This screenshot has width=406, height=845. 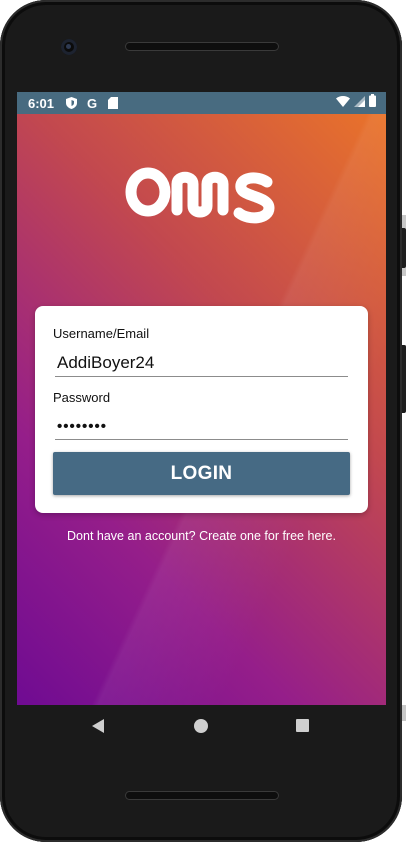 What do you see at coordinates (359, 102) in the screenshot?
I see `cell-signal-icon` at bounding box center [359, 102].